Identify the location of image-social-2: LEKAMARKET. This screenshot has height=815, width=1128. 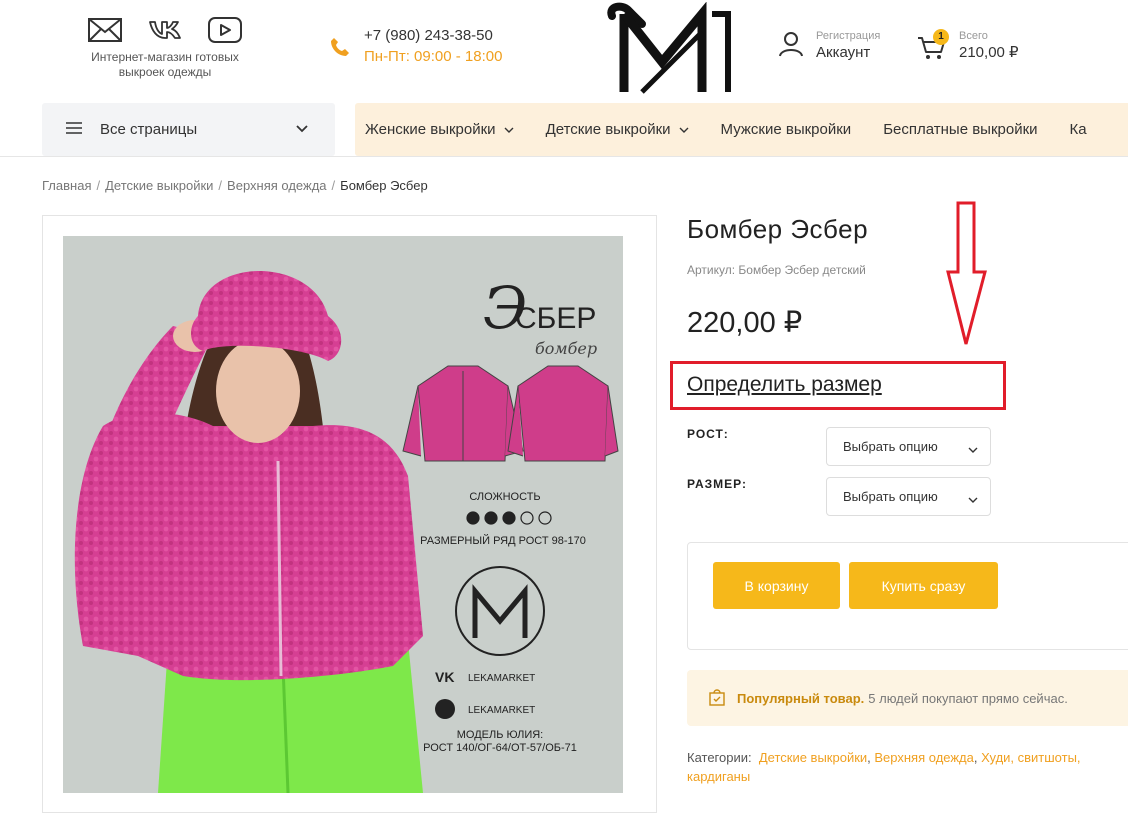
(501, 710).